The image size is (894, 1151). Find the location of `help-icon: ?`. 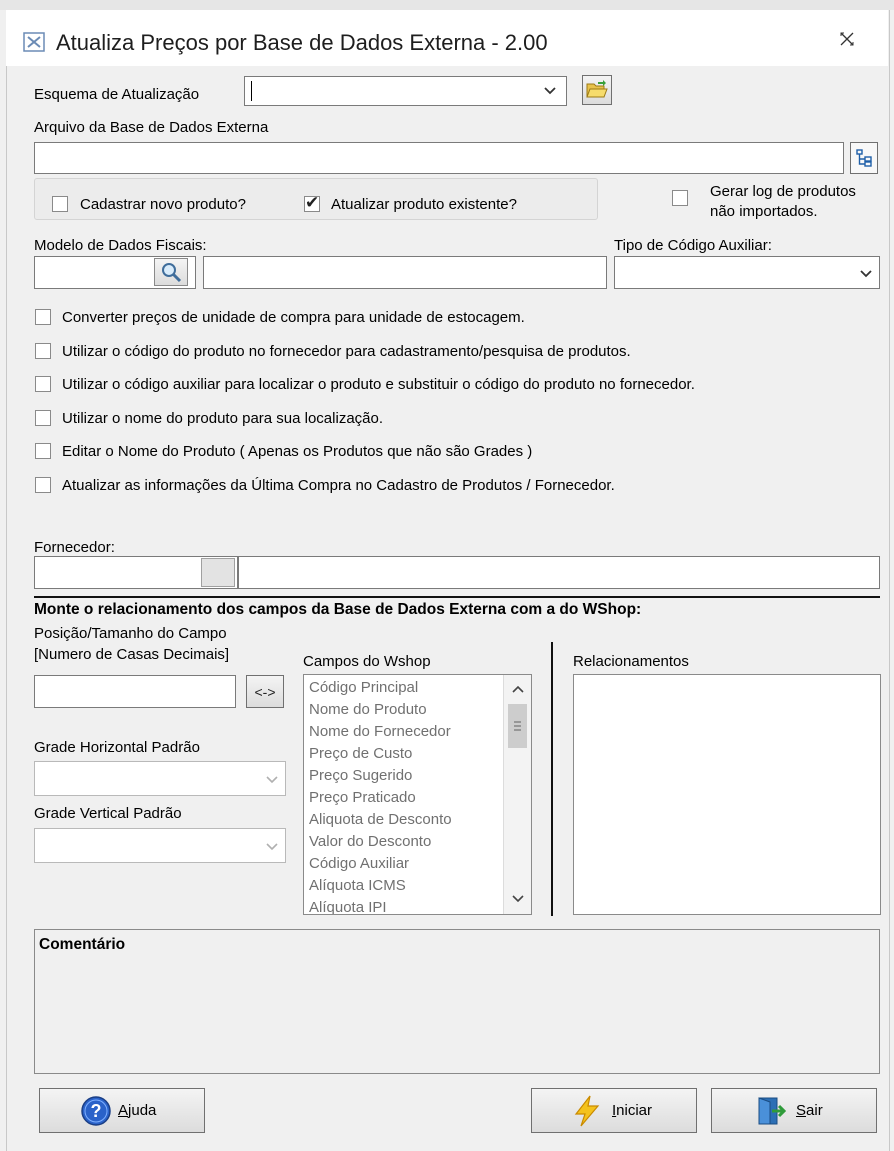

help-icon: ? is located at coordinates (96, 1110).